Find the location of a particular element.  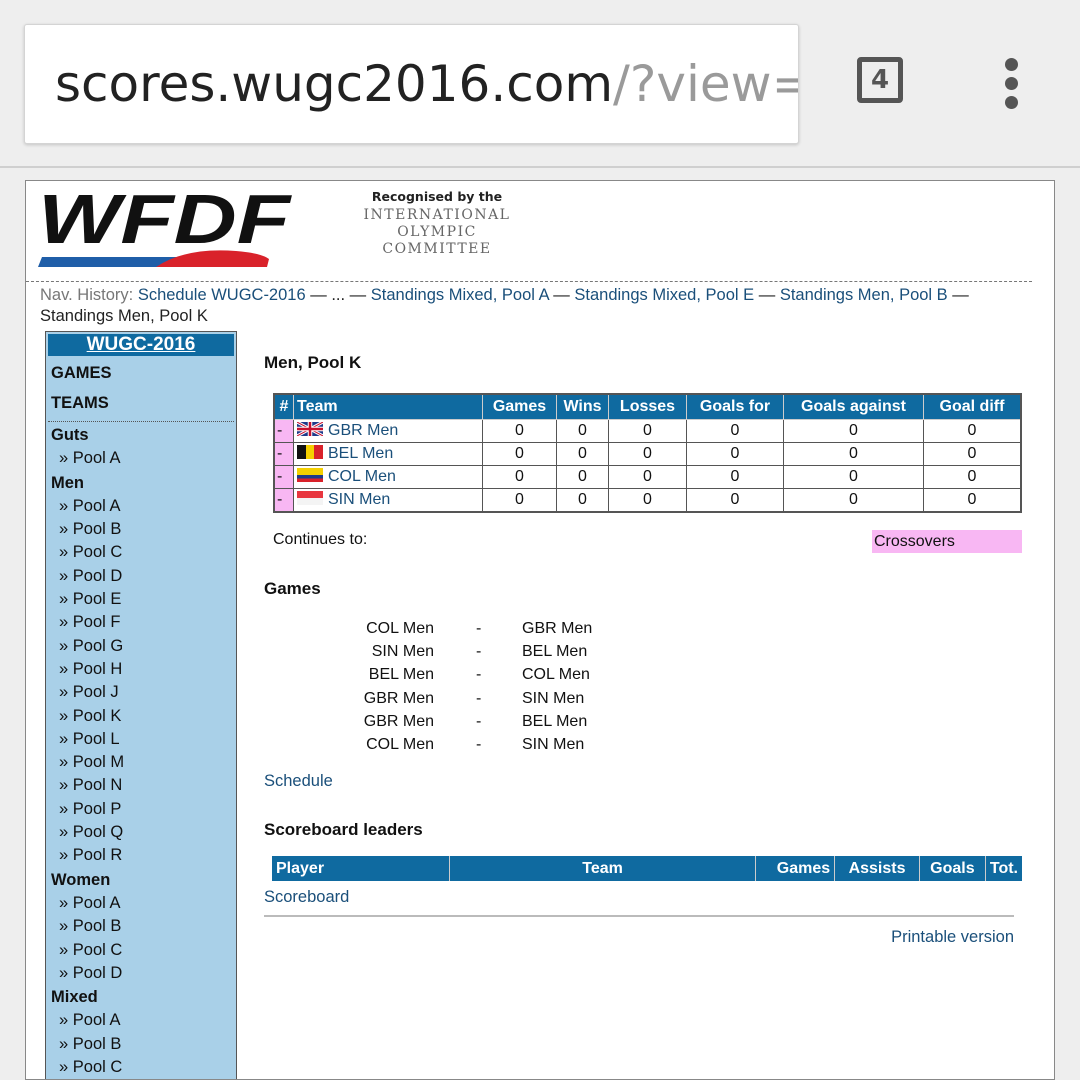

team-link: BEL Men is located at coordinates (360, 453).